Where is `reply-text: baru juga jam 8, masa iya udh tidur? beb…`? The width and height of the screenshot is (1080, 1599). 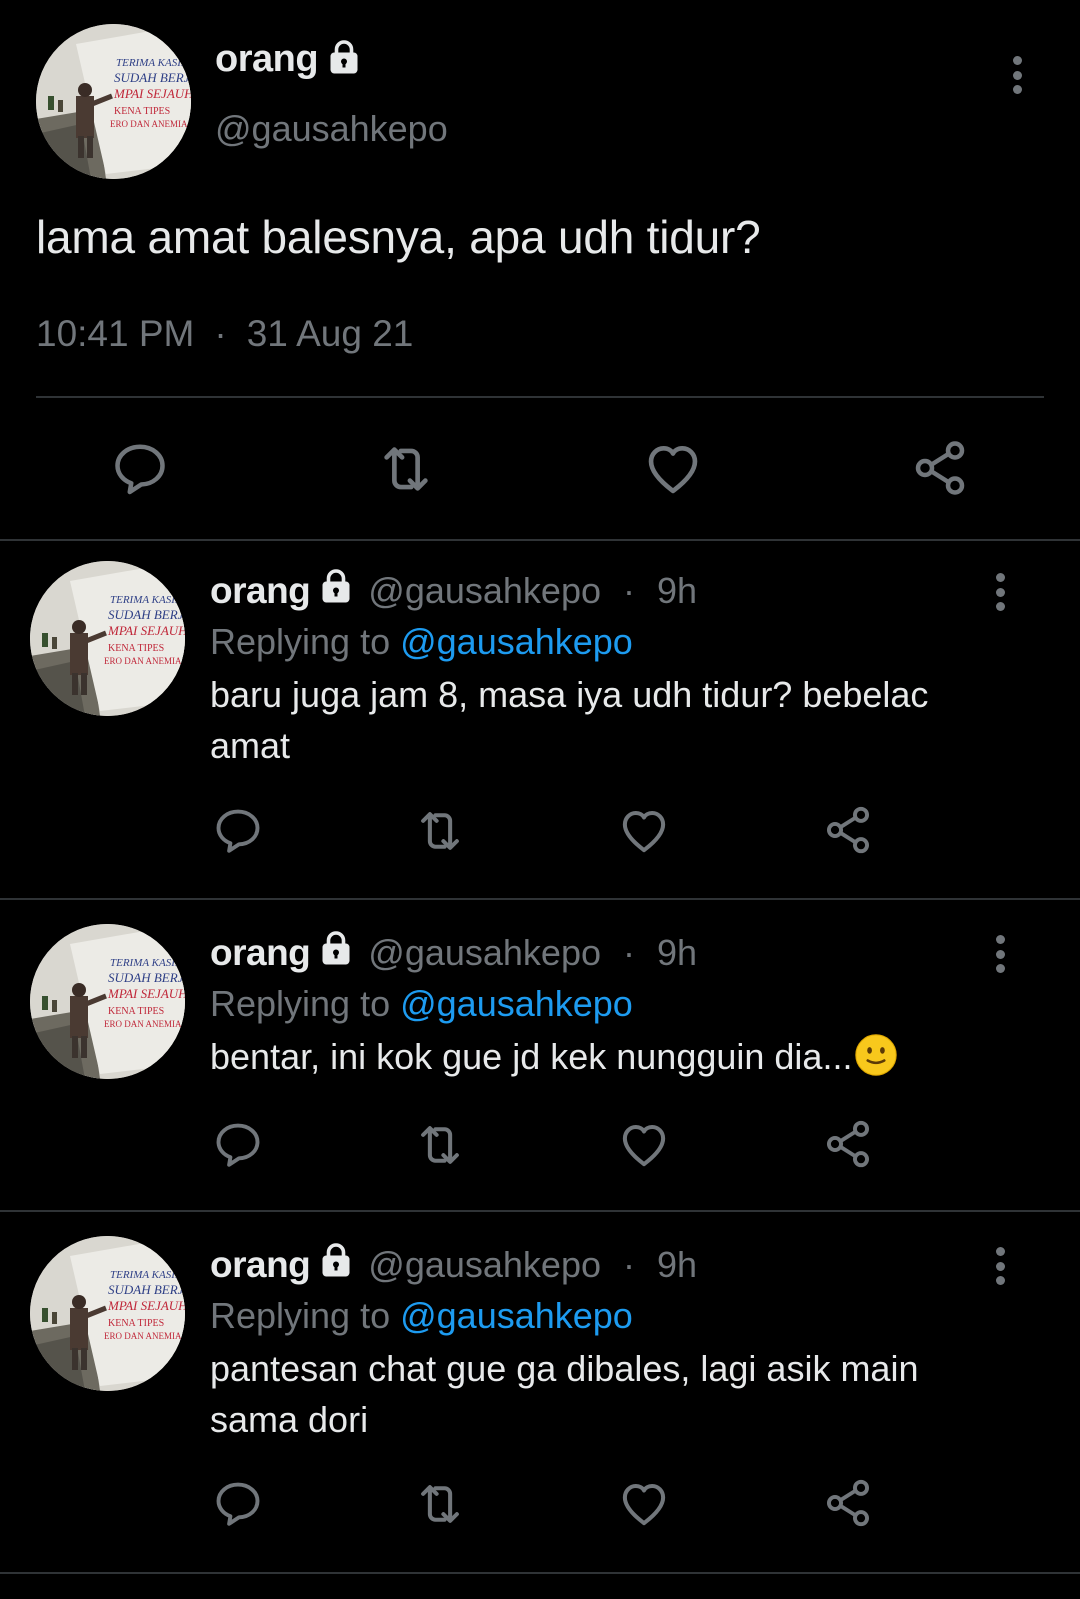
reply-text: baru juga jam 8, masa iya udh tidur? beb… is located at coordinates (569, 720).